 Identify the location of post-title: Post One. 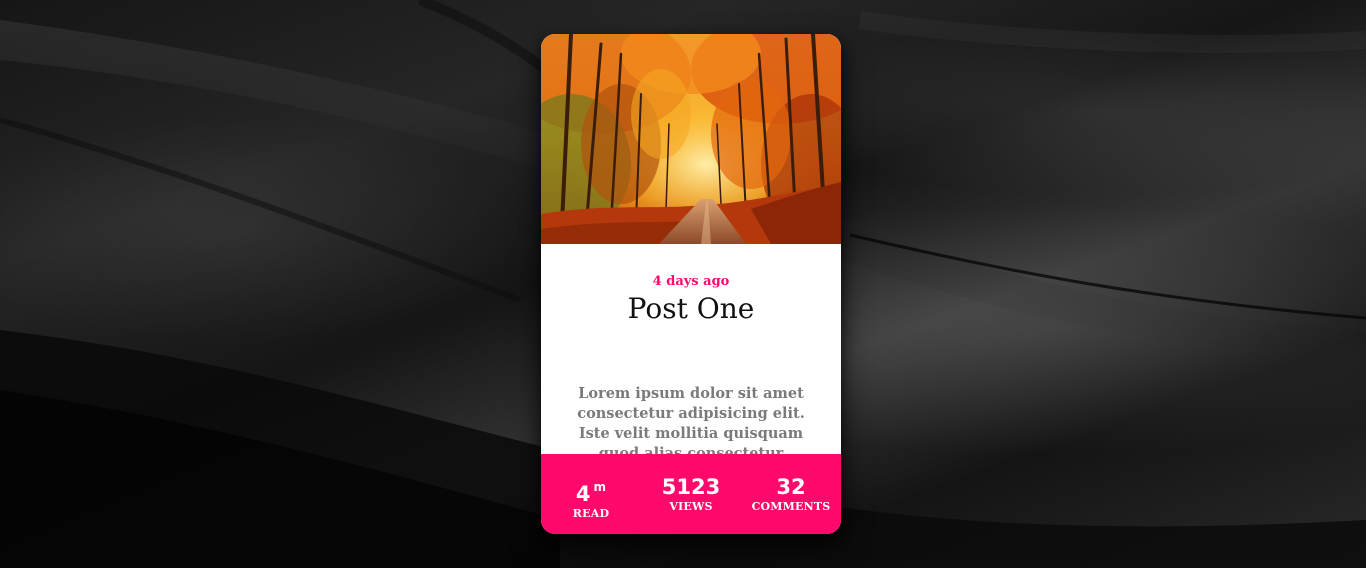
(691, 309).